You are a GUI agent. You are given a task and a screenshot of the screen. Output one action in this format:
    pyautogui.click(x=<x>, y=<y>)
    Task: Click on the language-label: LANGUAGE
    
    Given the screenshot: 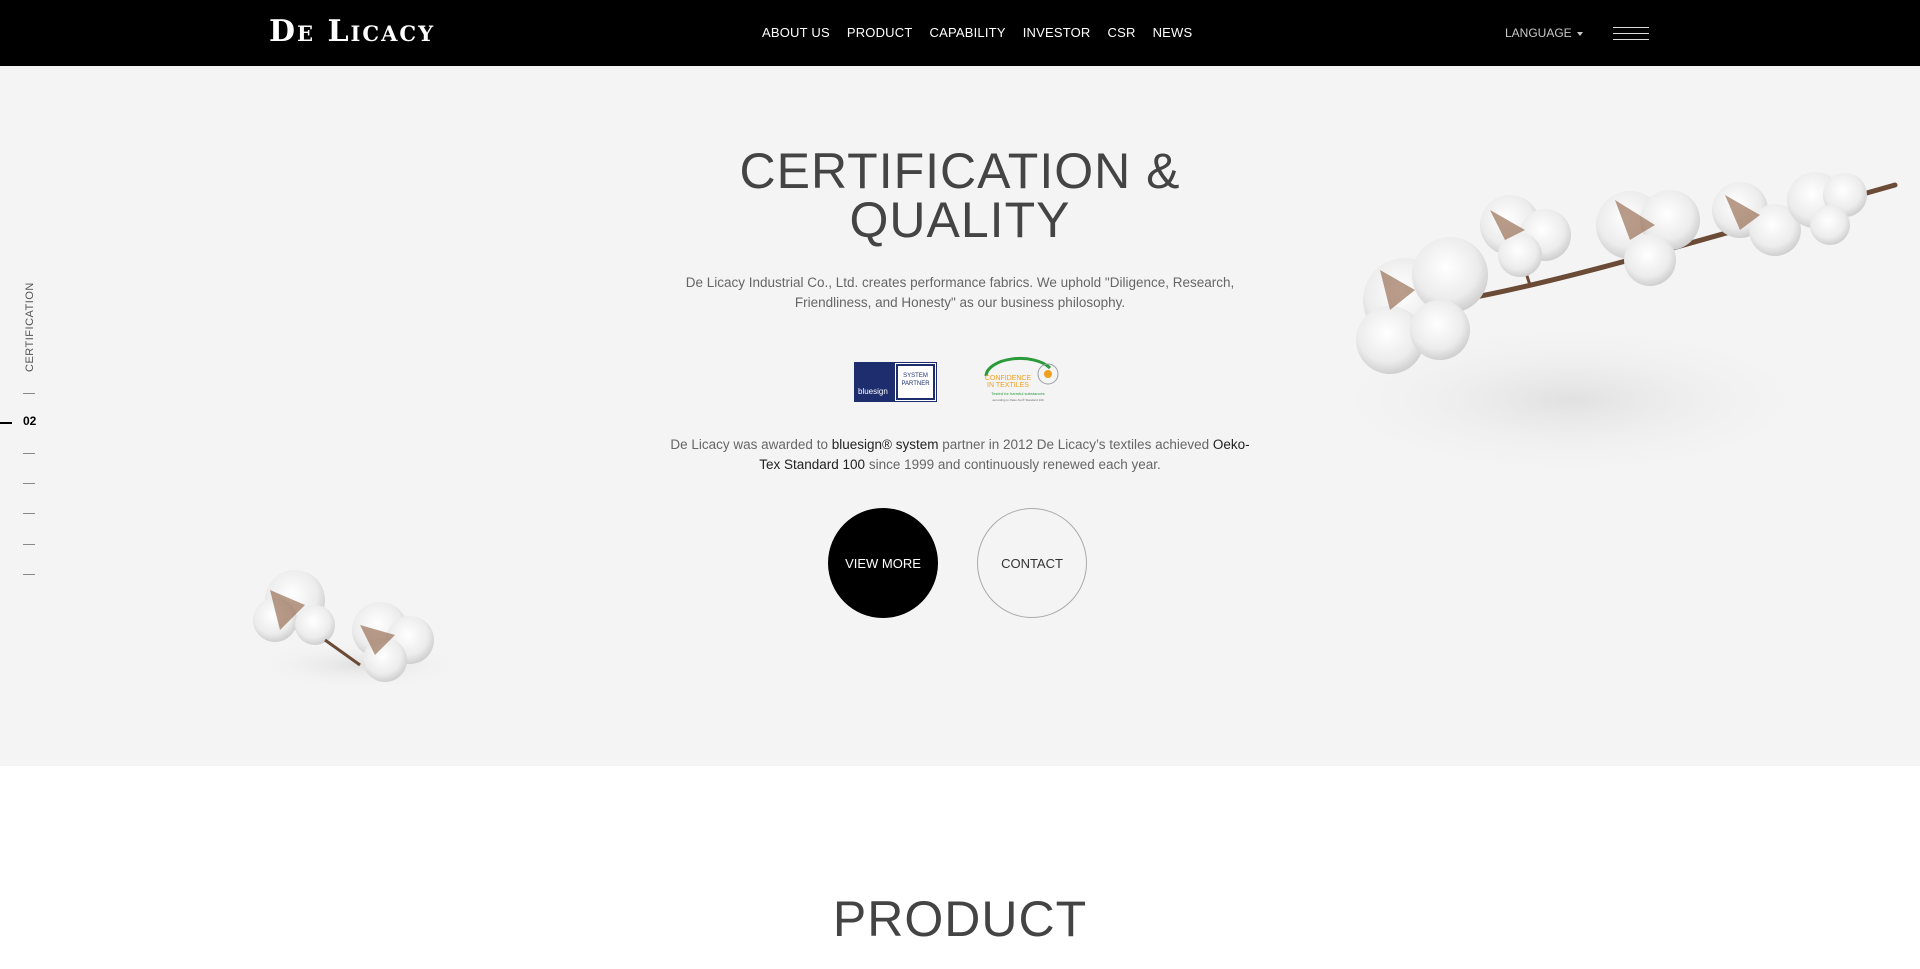 What is the action you would take?
    pyautogui.click(x=1538, y=33)
    